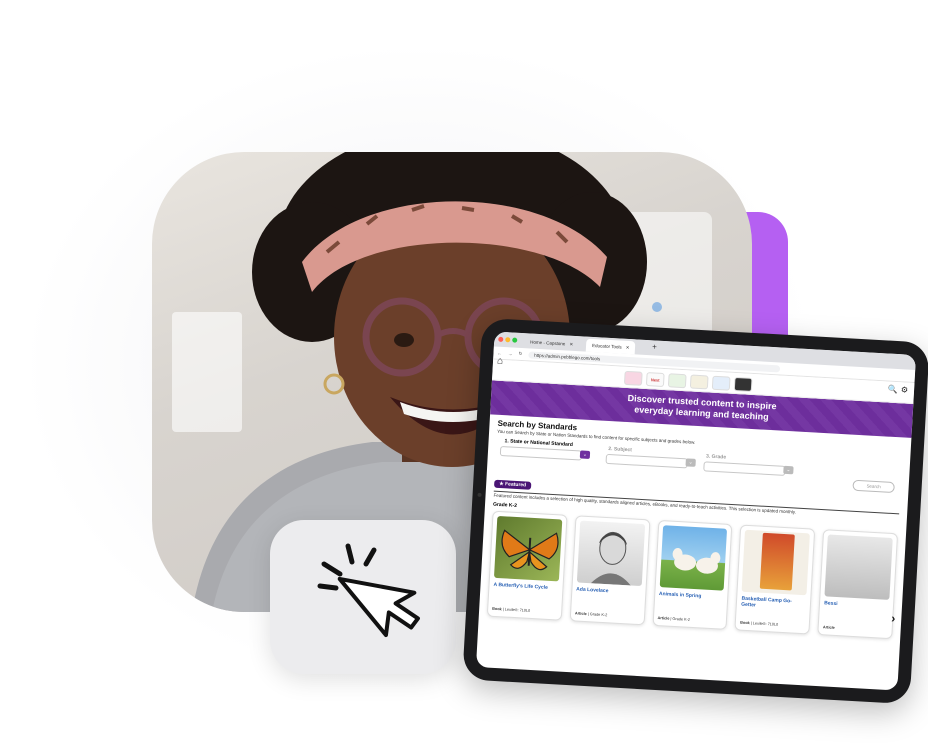 This screenshot has height=750, width=928. What do you see at coordinates (744, 468) in the screenshot?
I see `grade-select` at bounding box center [744, 468].